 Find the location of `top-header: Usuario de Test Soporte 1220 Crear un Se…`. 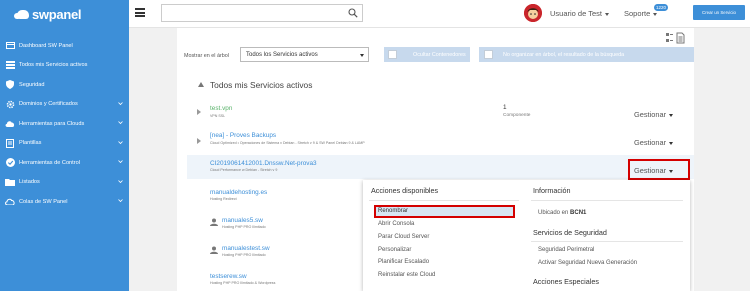

top-header: Usuario de Test Soporte 1220 Crear un Se… is located at coordinates (439, 14).